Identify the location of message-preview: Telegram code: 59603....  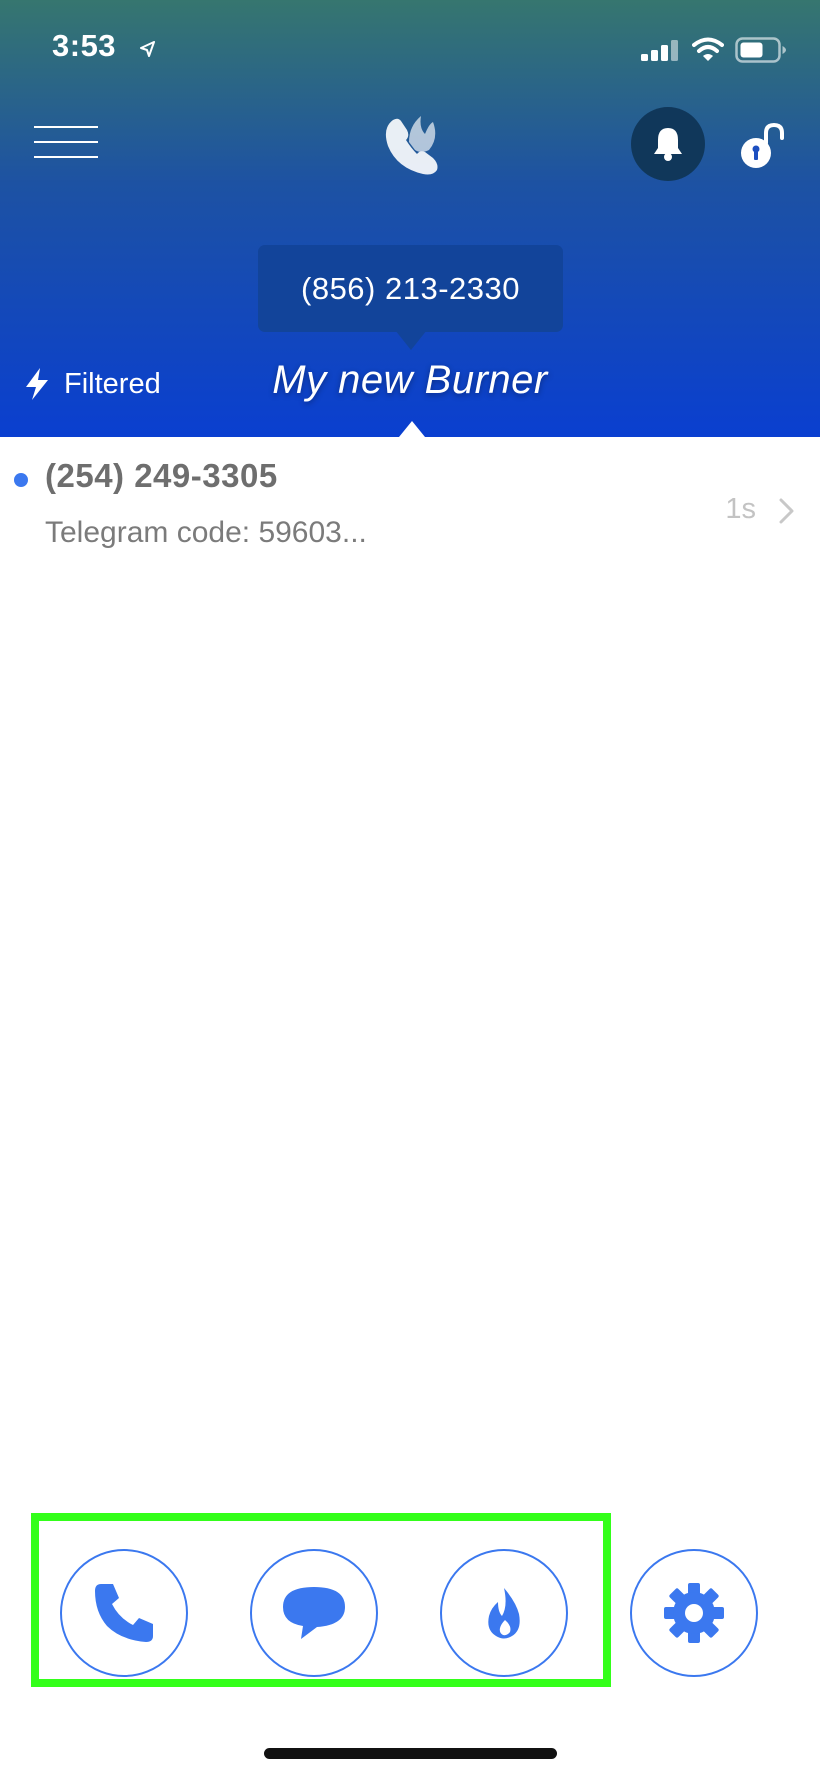
(206, 532).